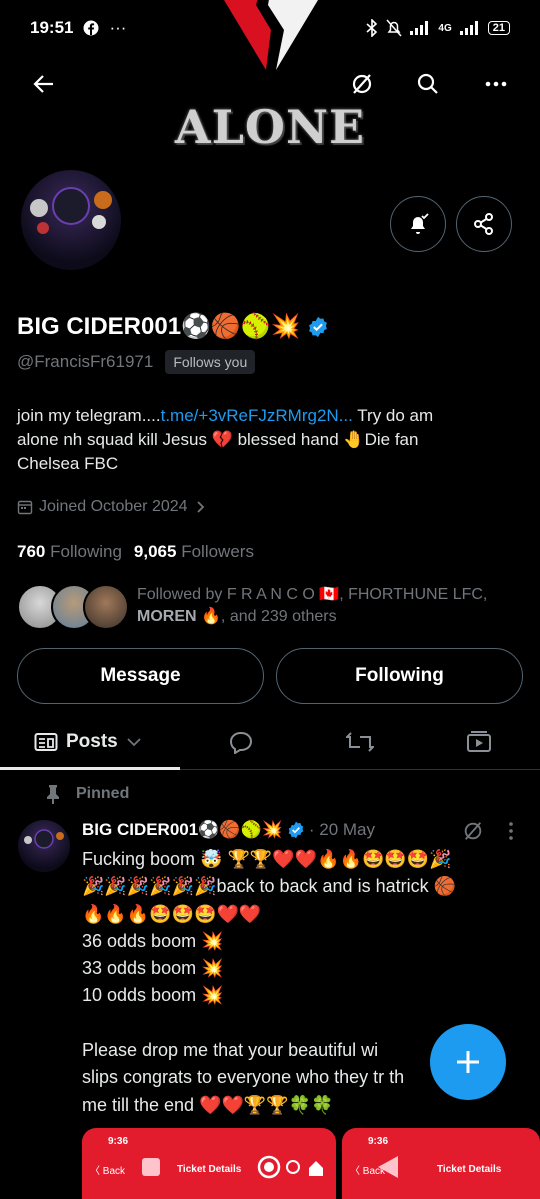 This screenshot has width=540, height=1199. I want to click on profile-avatar, so click(71, 220).